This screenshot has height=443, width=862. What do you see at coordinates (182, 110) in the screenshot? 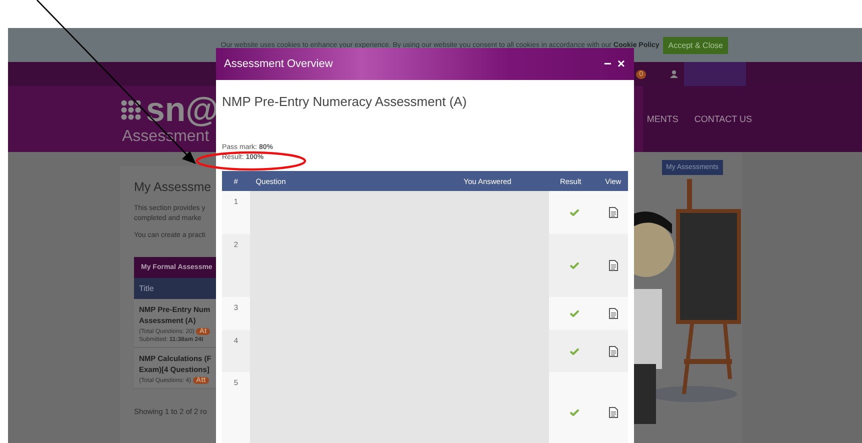
I see `logo-text: sn@` at bounding box center [182, 110].